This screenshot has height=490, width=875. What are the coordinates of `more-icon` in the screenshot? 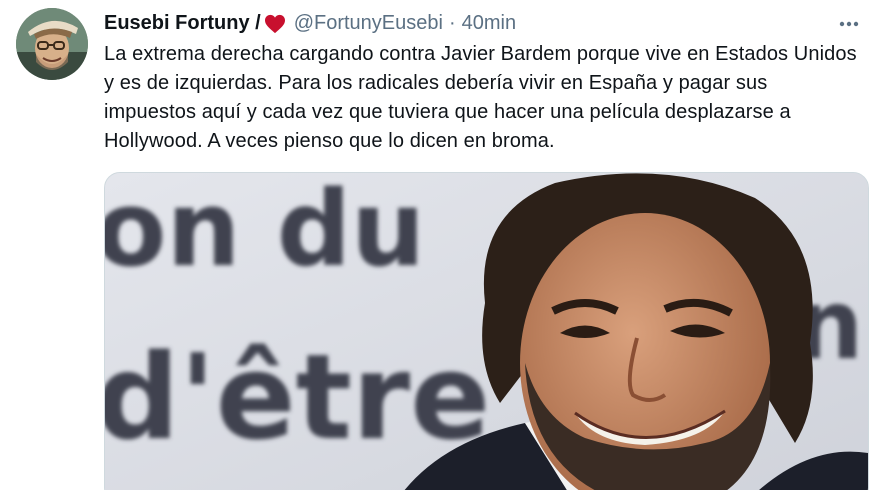 It's located at (849, 24).